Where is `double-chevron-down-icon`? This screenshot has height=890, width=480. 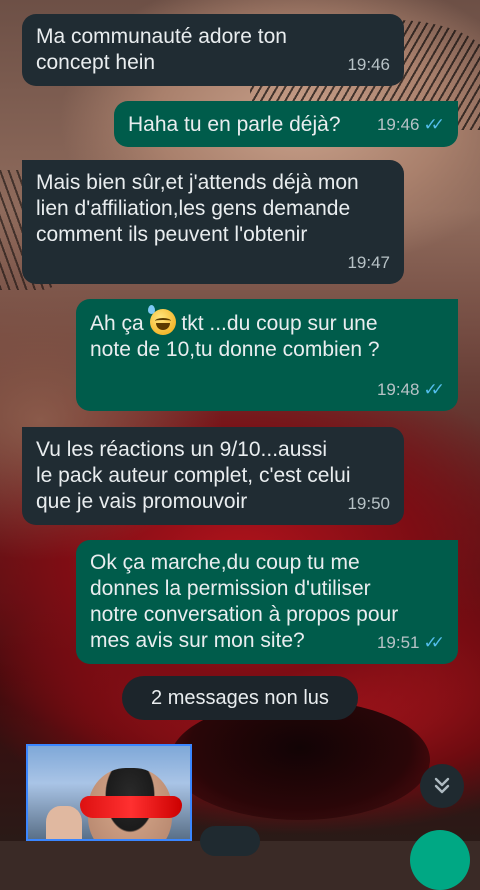
double-chevron-down-icon is located at coordinates (442, 785).